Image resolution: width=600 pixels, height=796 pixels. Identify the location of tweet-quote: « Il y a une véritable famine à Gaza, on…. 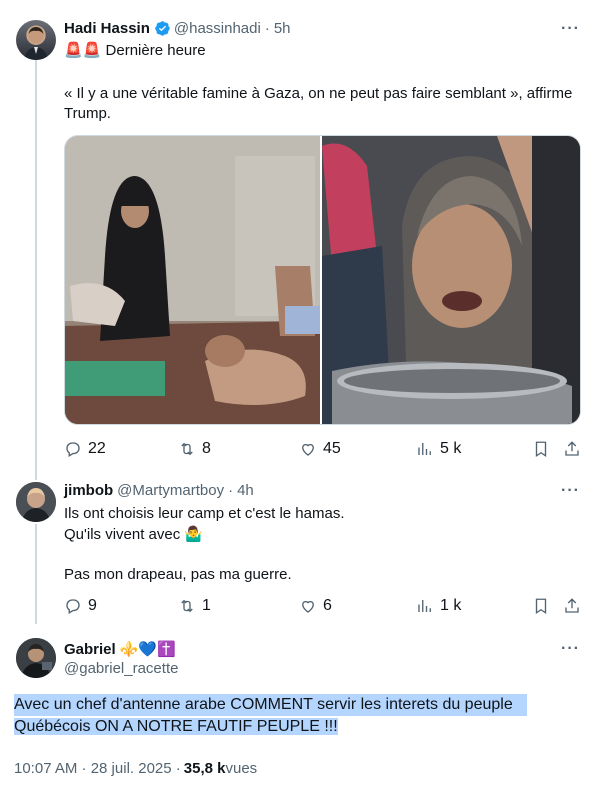
(318, 103).